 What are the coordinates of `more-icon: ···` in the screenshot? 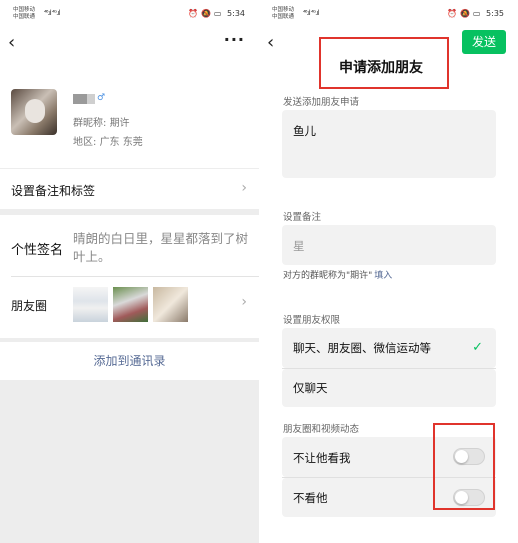 It's located at (234, 39).